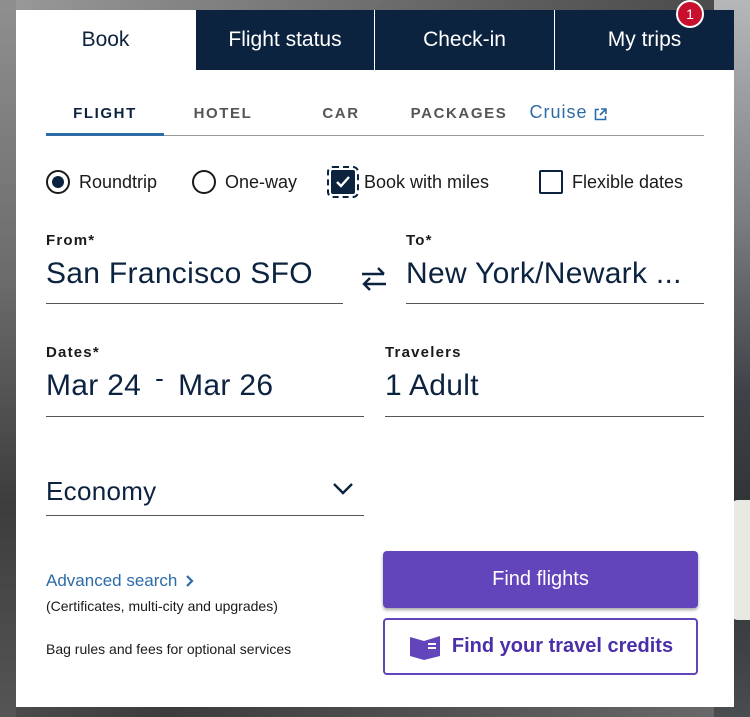  What do you see at coordinates (162, 606) in the screenshot?
I see `advanced-search-sublabel: (Certificates, multi-city and upgrades)` at bounding box center [162, 606].